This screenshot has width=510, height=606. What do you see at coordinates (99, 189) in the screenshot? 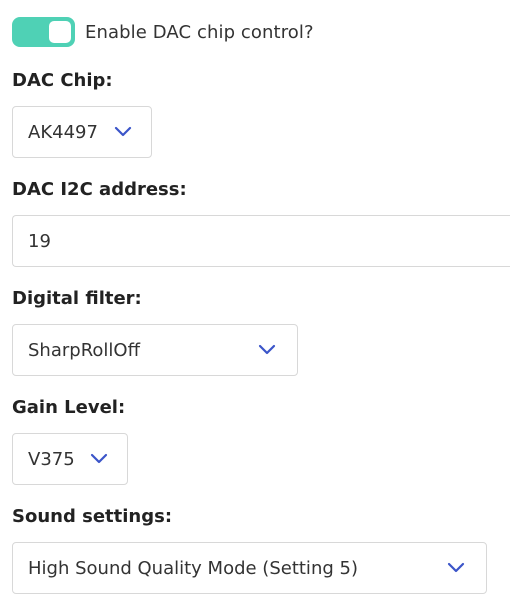
I see `i2c-address-label: DAC I2C address:` at bounding box center [99, 189].